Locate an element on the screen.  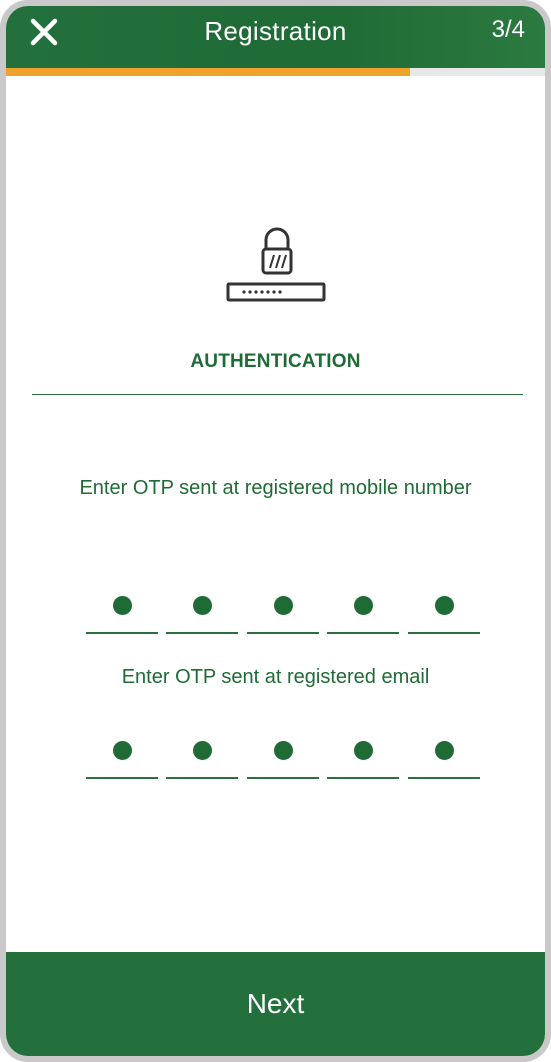
page-title: Registration is located at coordinates (275, 31).